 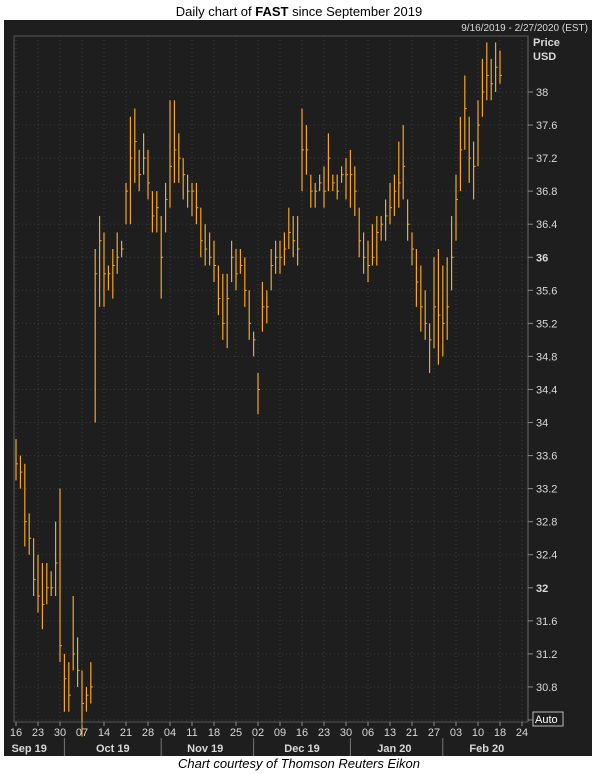 I want to click on month-label: Oct 19, so click(x=113, y=749).